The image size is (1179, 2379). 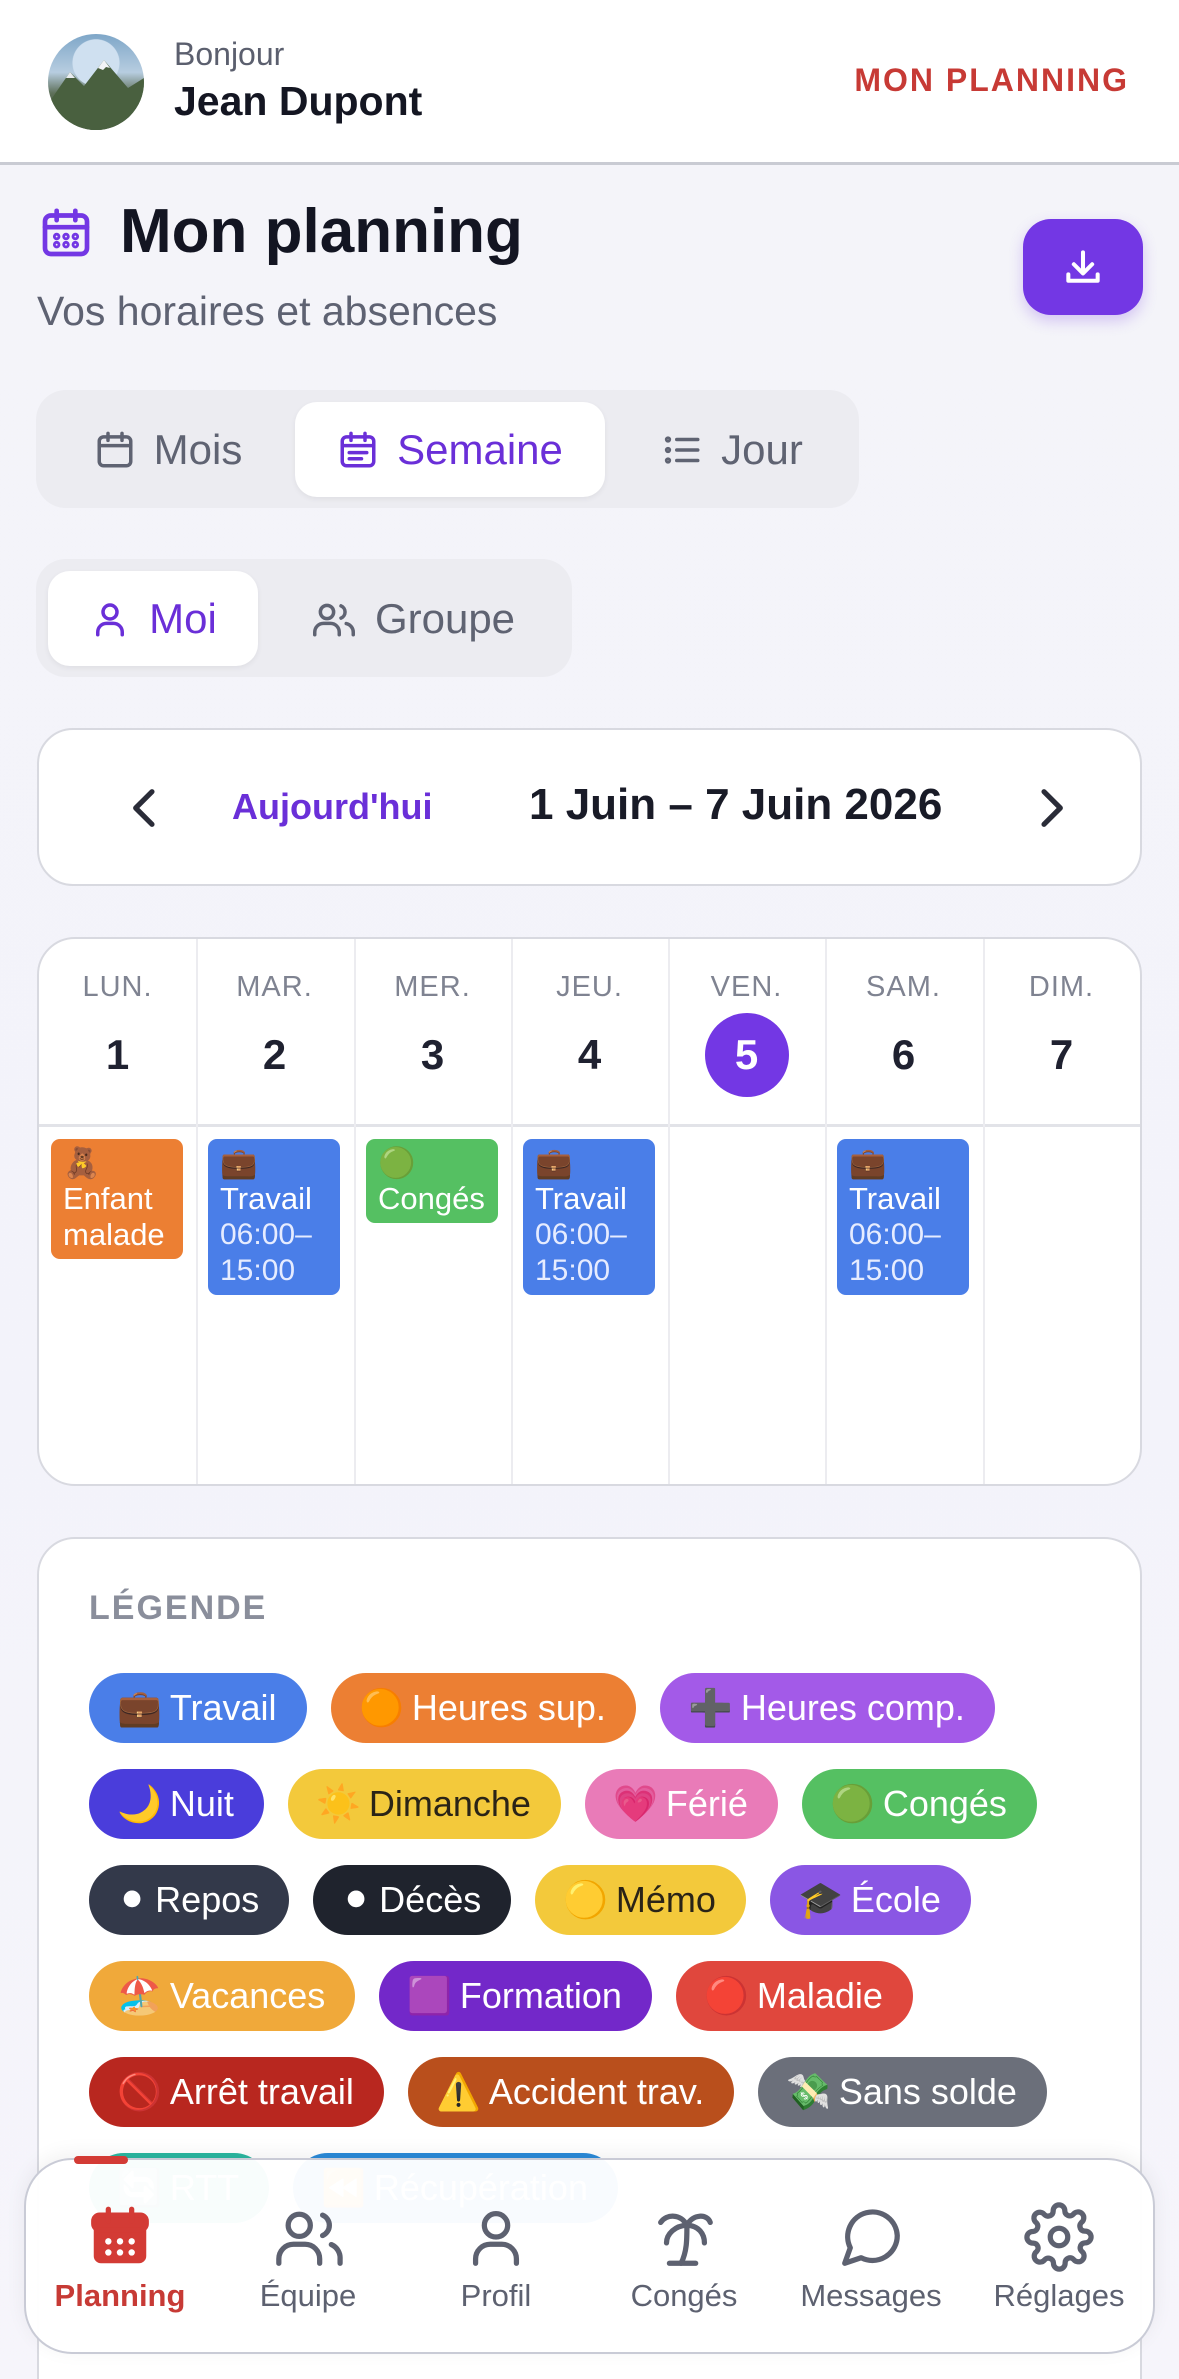 What do you see at coordinates (267, 311) in the screenshot?
I see `page-subtitle: Vos horaires et absences` at bounding box center [267, 311].